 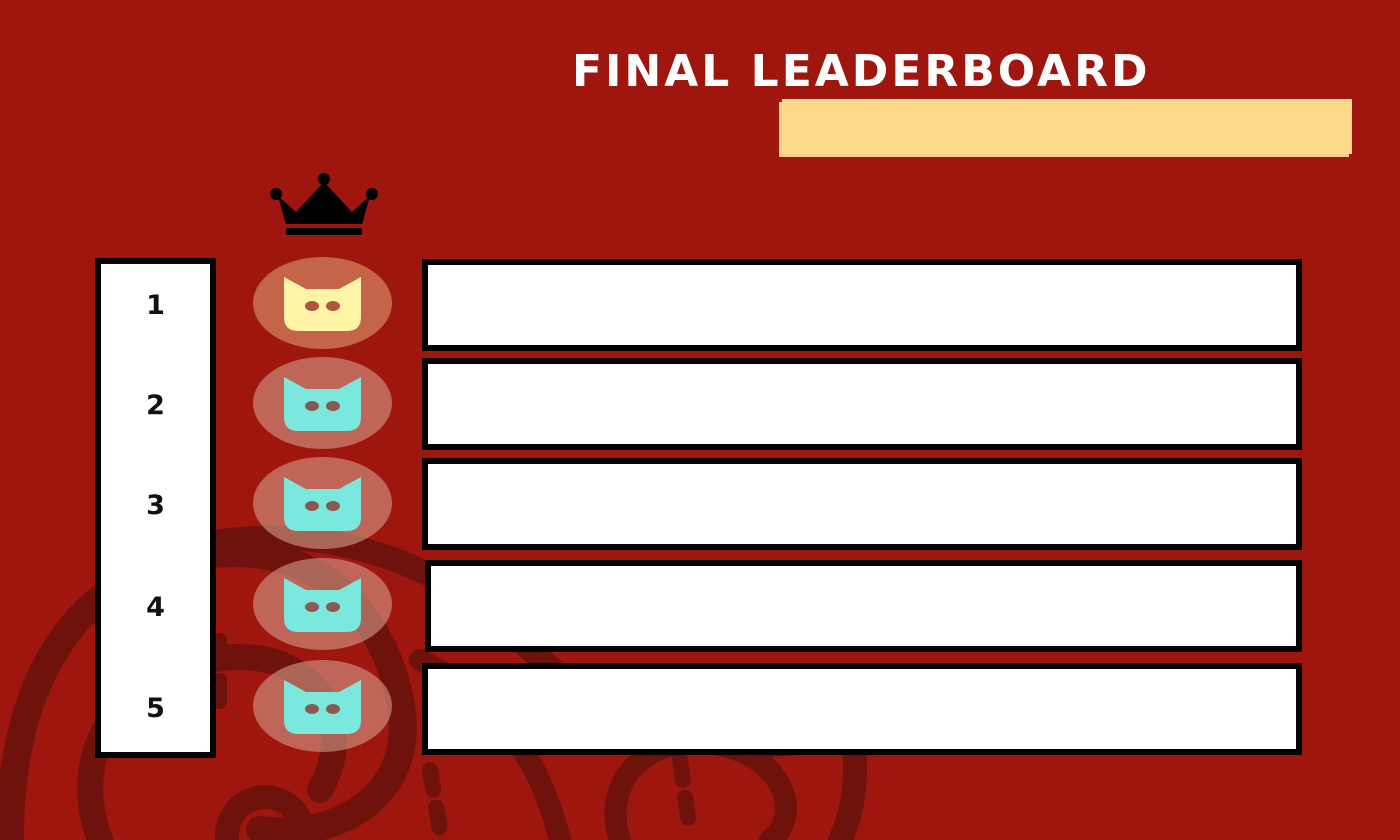 I want to click on rank-number: 3, so click(x=155, y=505).